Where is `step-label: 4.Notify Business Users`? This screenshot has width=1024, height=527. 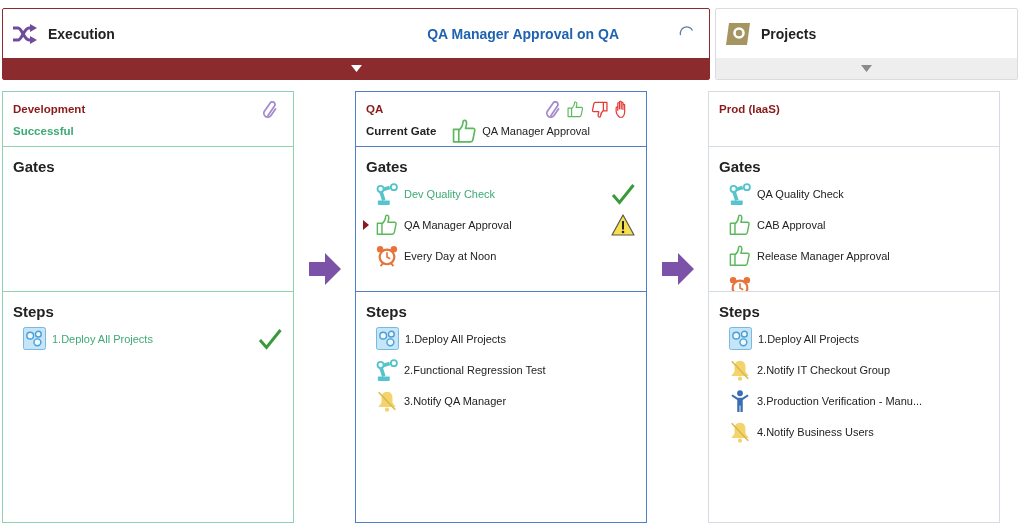
step-label: 4.Notify Business Users is located at coordinates (815, 431).